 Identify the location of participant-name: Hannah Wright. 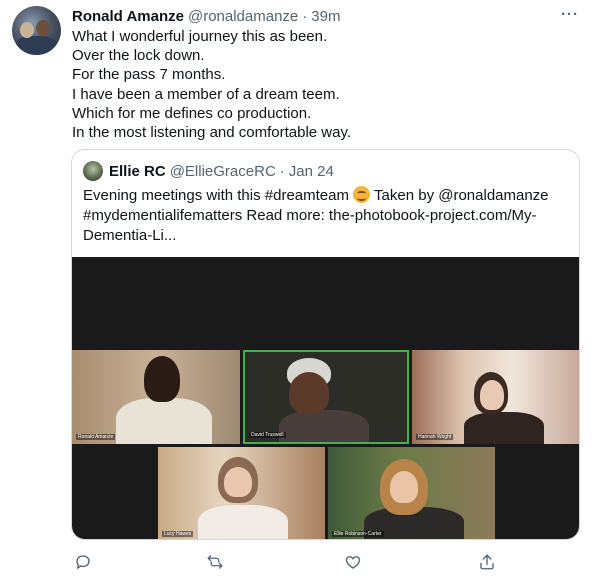
(435, 437).